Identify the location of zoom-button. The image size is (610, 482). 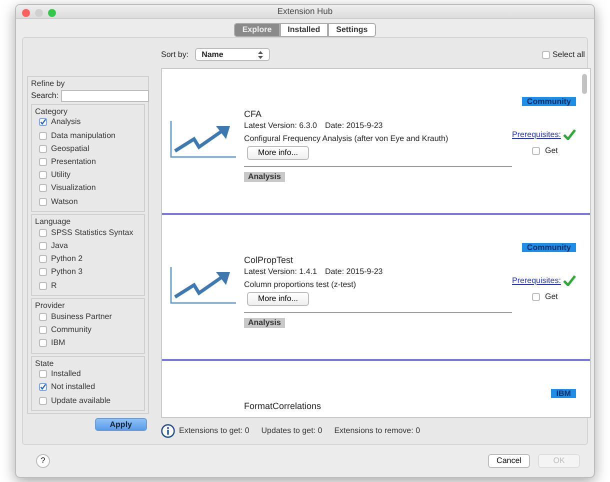
(52, 13).